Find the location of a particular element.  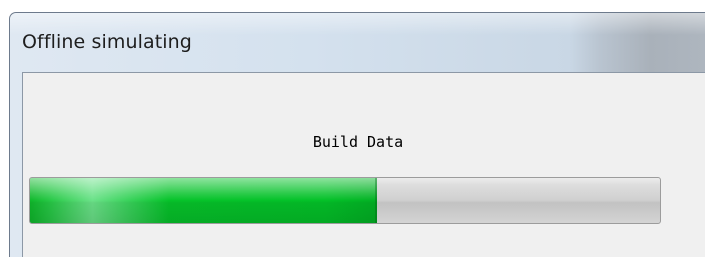

status-message: Build Data is located at coordinates (358, 142).